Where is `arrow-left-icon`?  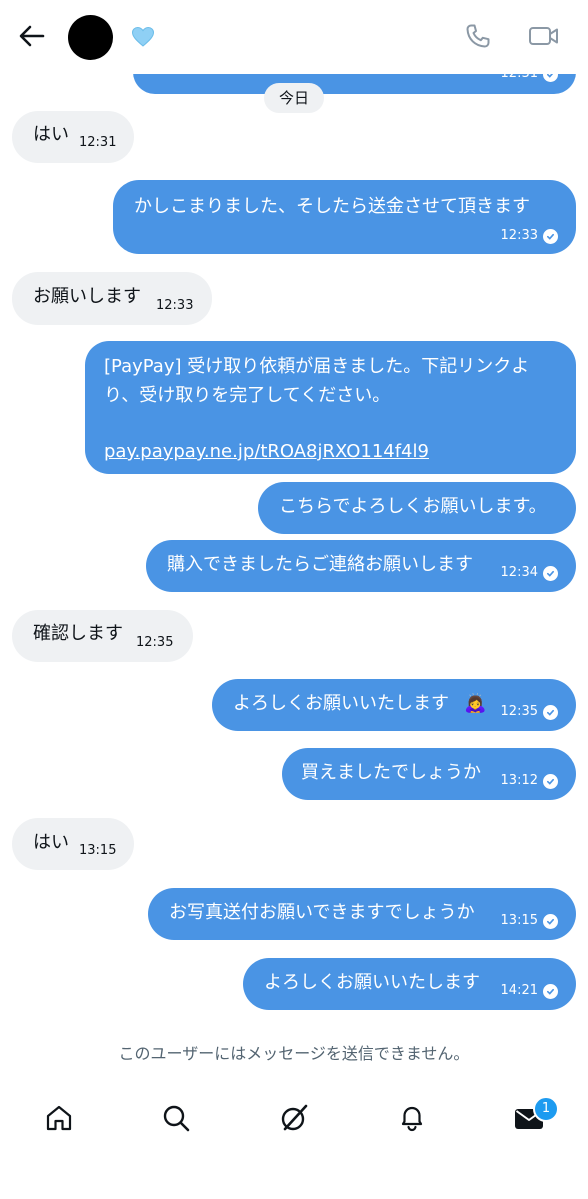 arrow-left-icon is located at coordinates (32, 38).